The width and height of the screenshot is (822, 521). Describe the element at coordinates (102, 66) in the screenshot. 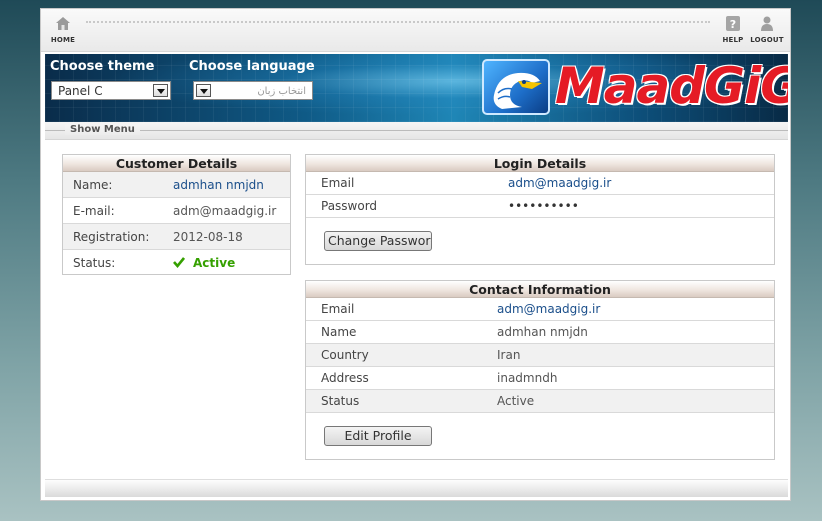

I see `theme-label: Choose theme` at that location.